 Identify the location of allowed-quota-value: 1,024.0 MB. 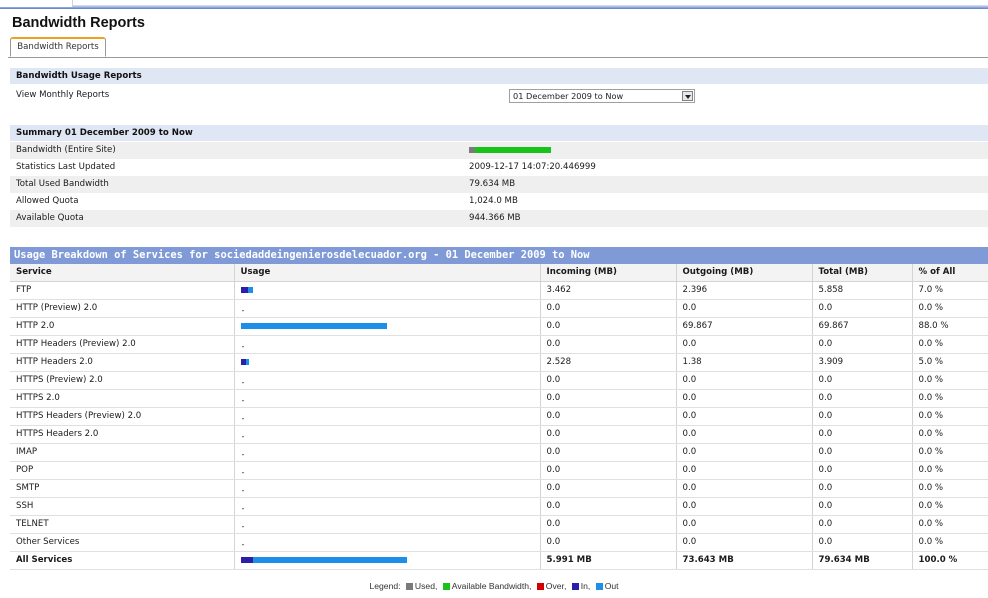
(493, 201).